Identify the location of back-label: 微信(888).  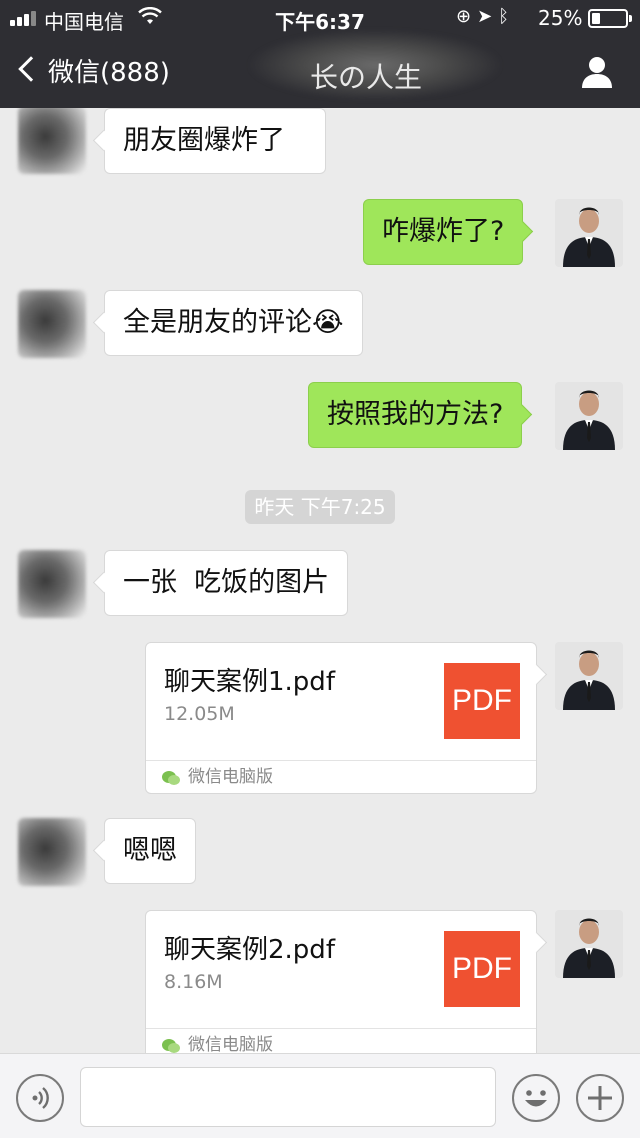
(109, 73).